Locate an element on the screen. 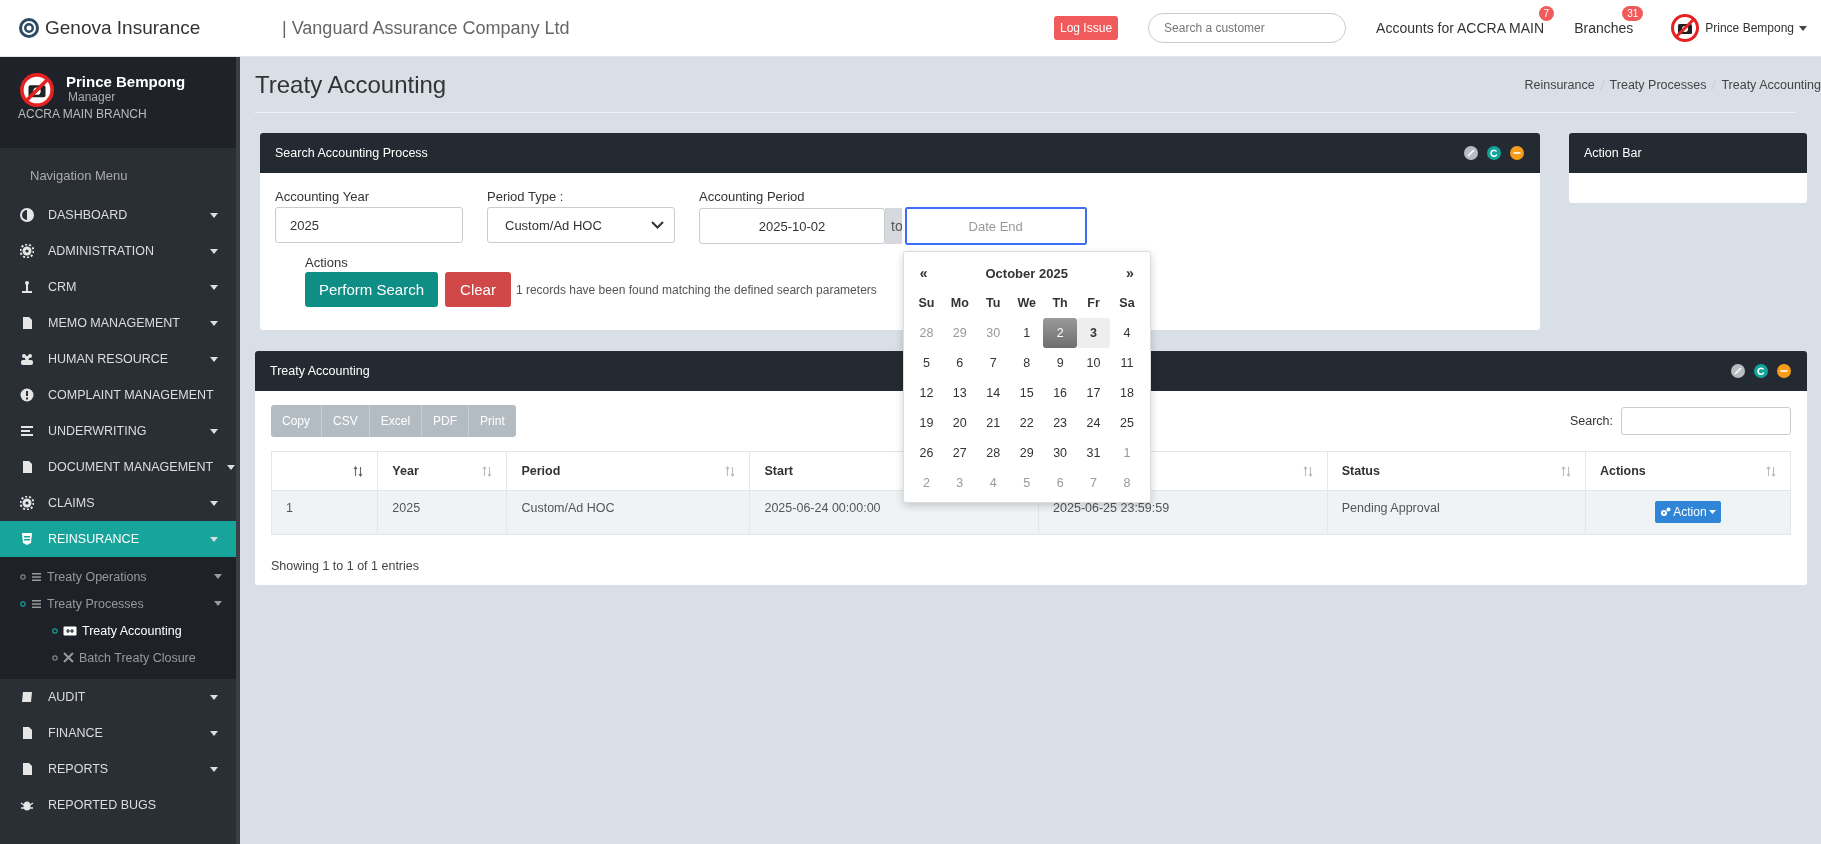 This screenshot has height=844, width=1821. calendar-day: 24 is located at coordinates (1093, 423).